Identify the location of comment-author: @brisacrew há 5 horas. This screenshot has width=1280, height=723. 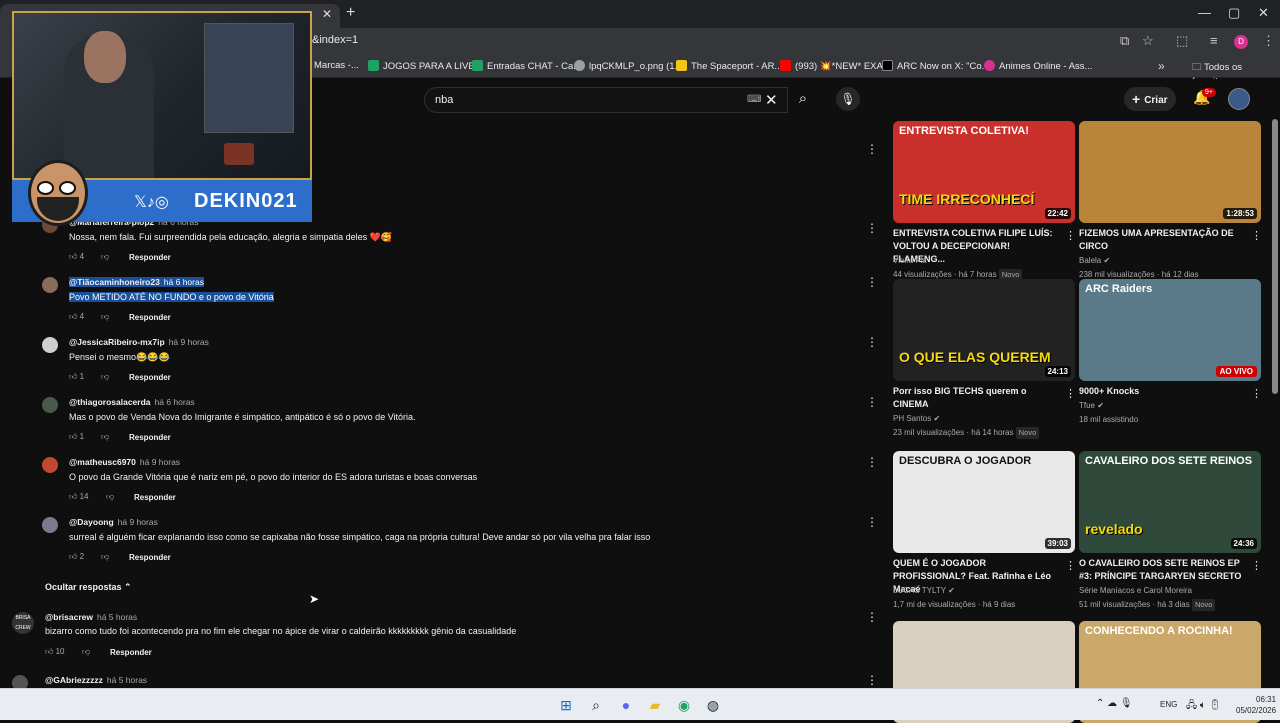
(91, 617).